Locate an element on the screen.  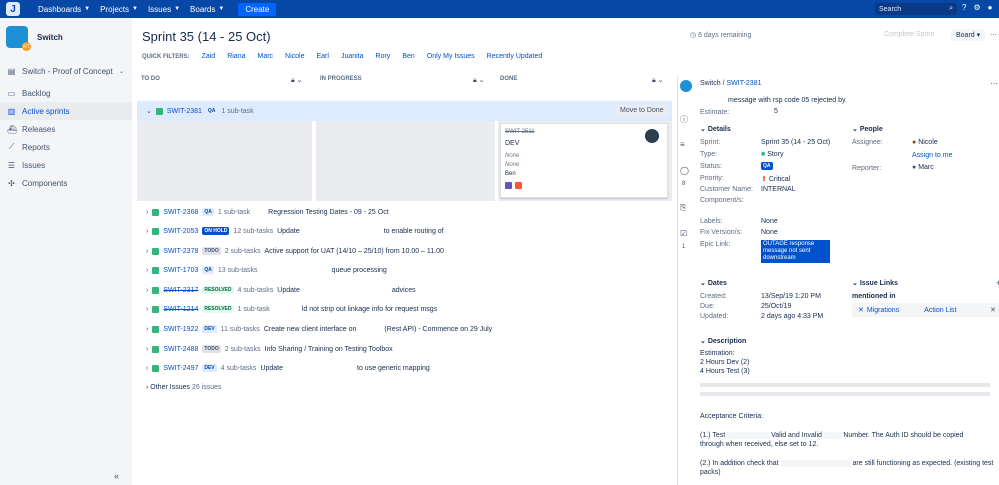
create-button: Create is located at coordinates (257, 9).